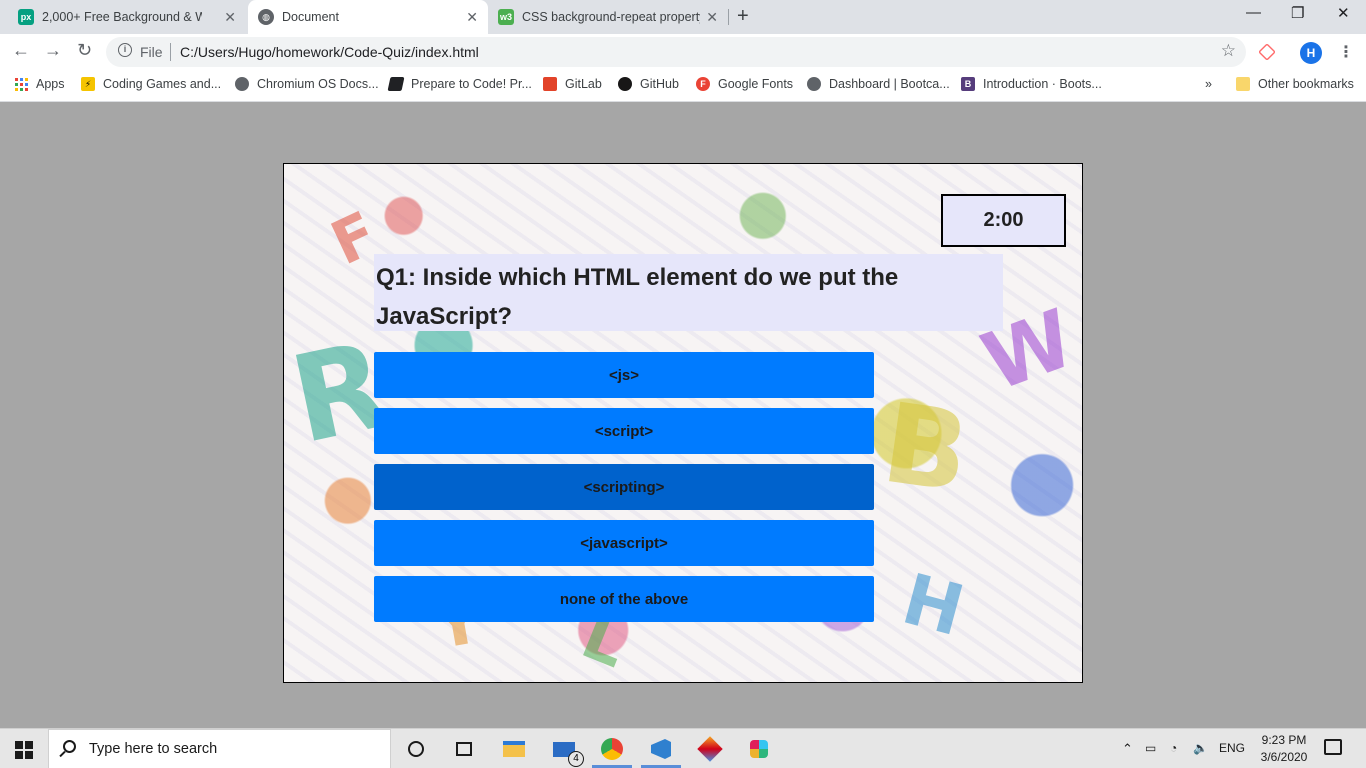 The height and width of the screenshot is (768, 1366). I want to click on google-fonts-icon: F, so click(703, 84).